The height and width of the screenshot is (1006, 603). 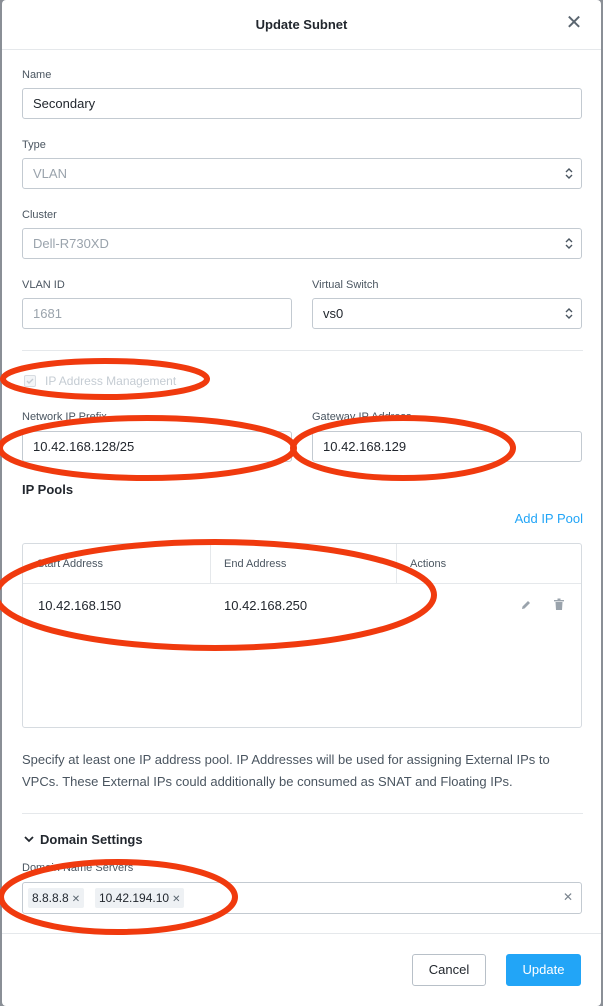 I want to click on cluster-label: Cluster, so click(x=39, y=215).